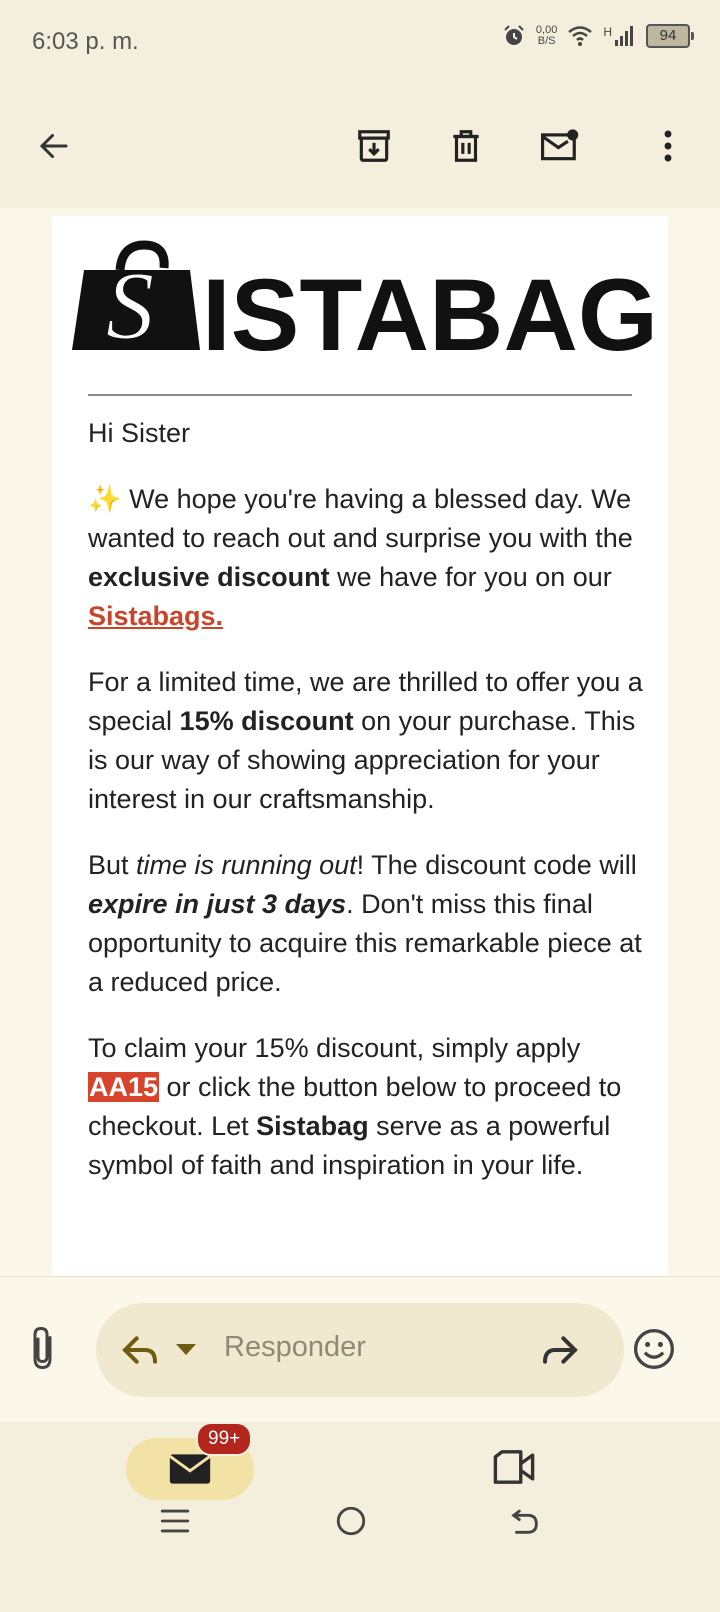  Describe the element at coordinates (295, 1347) in the screenshot. I see `reply-placeholder: Responder` at that location.